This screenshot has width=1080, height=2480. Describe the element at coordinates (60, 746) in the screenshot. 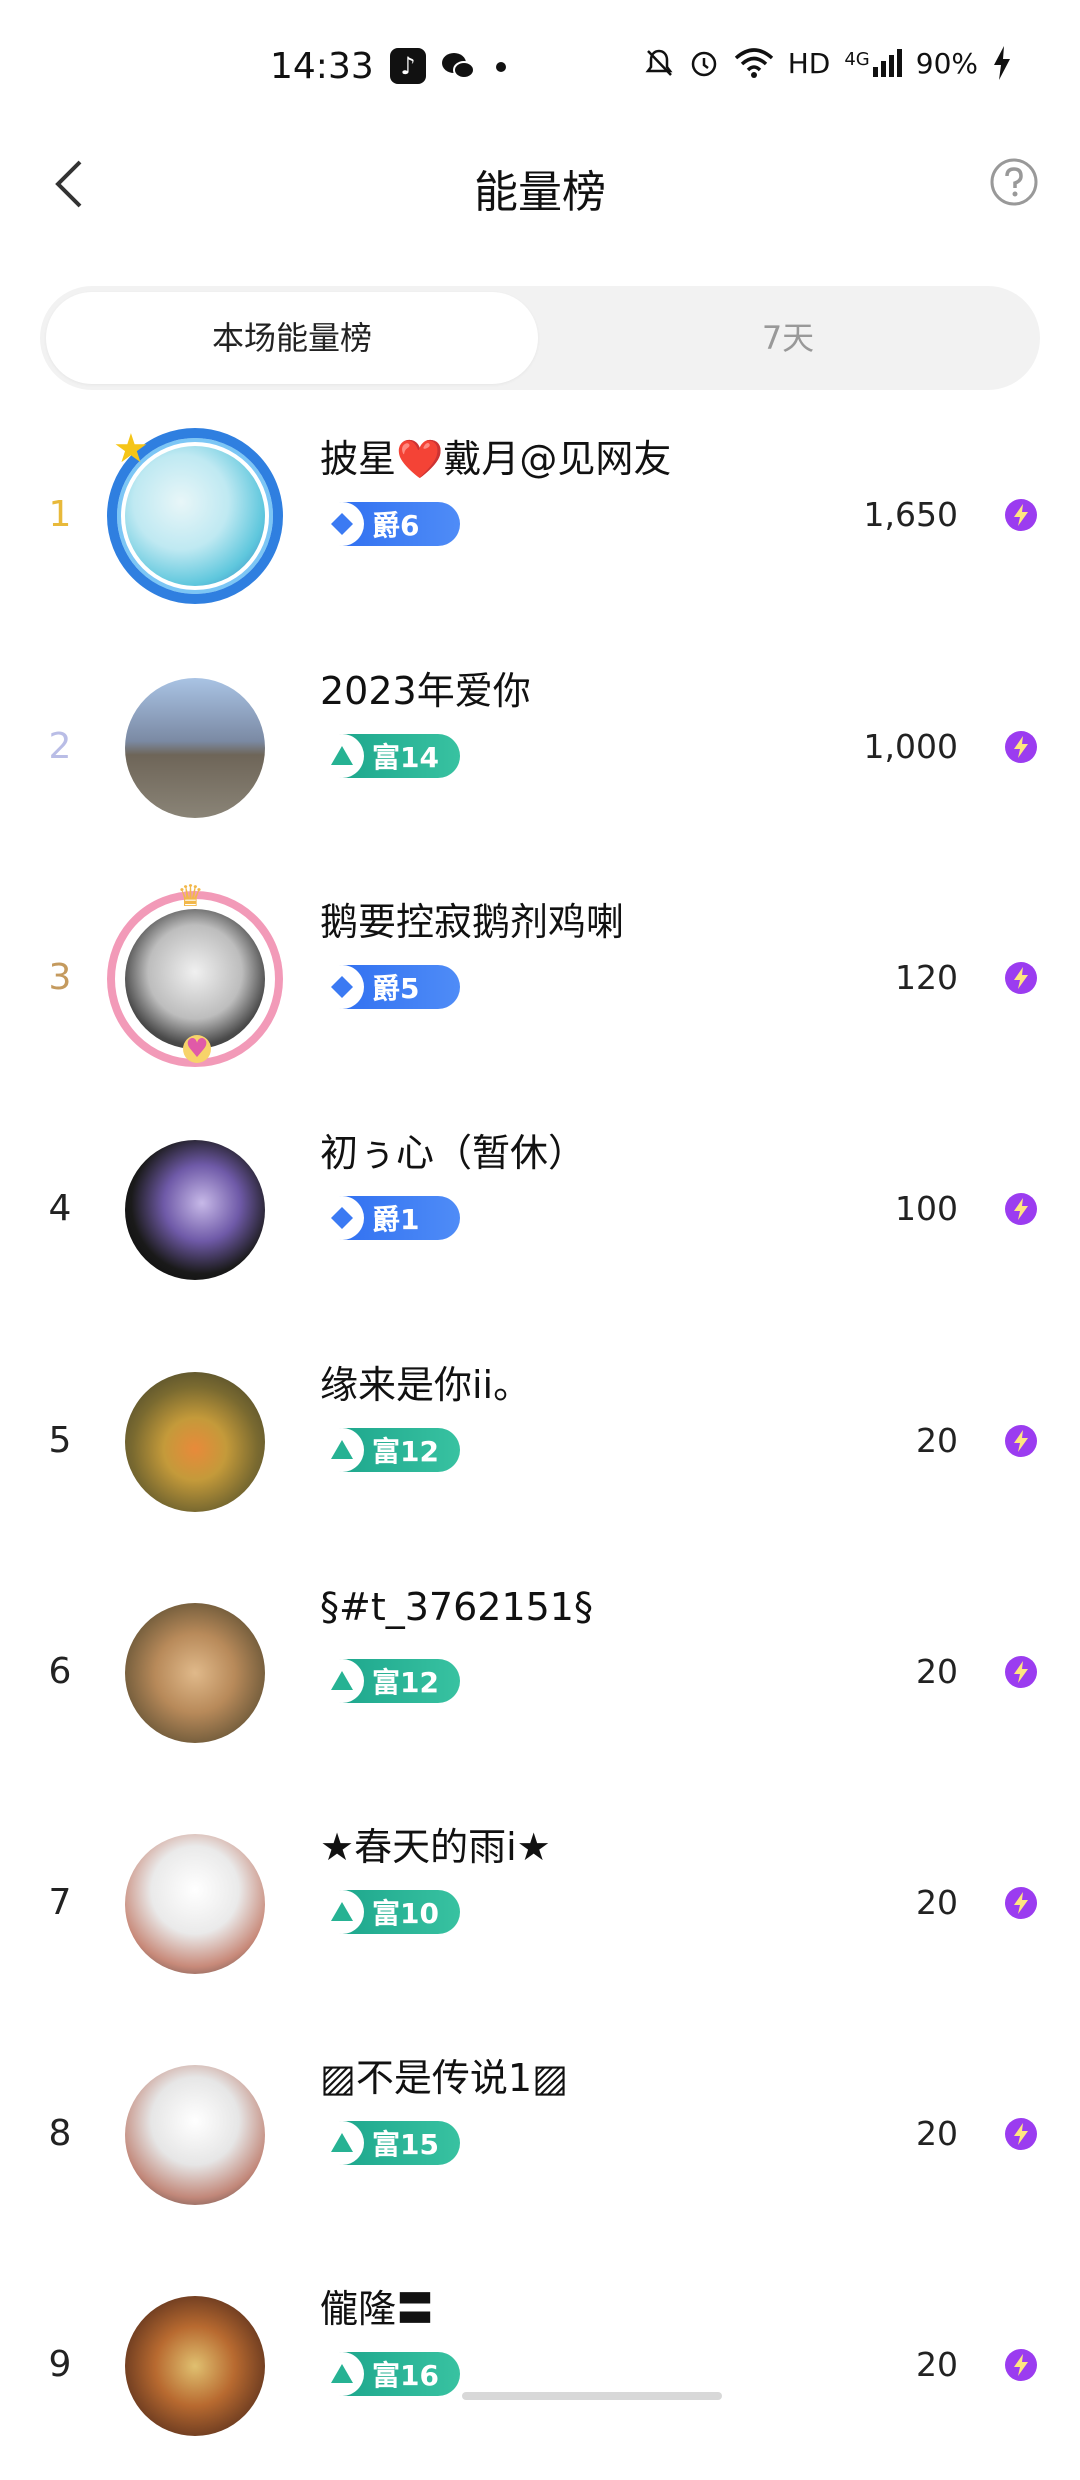

I see `rank-number: 2` at that location.